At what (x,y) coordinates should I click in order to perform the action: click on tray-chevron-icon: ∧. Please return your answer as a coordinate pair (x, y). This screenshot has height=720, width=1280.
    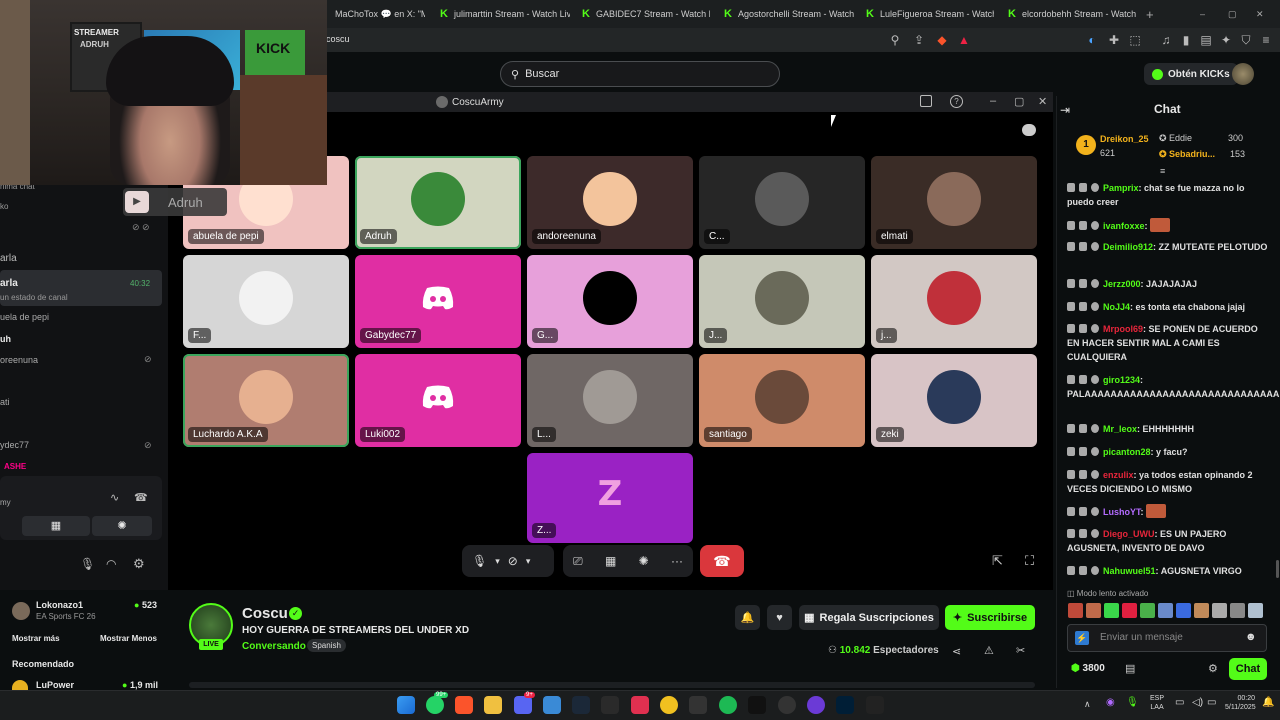
    Looking at the image, I should click on (1087, 704).